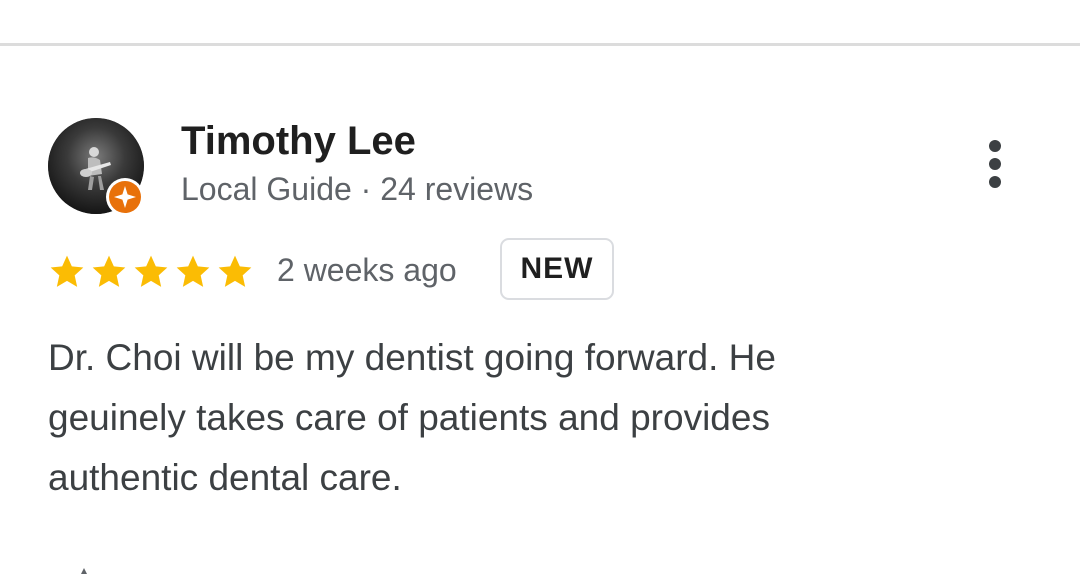  I want to click on thumbs-up-icon, so click(85, 573).